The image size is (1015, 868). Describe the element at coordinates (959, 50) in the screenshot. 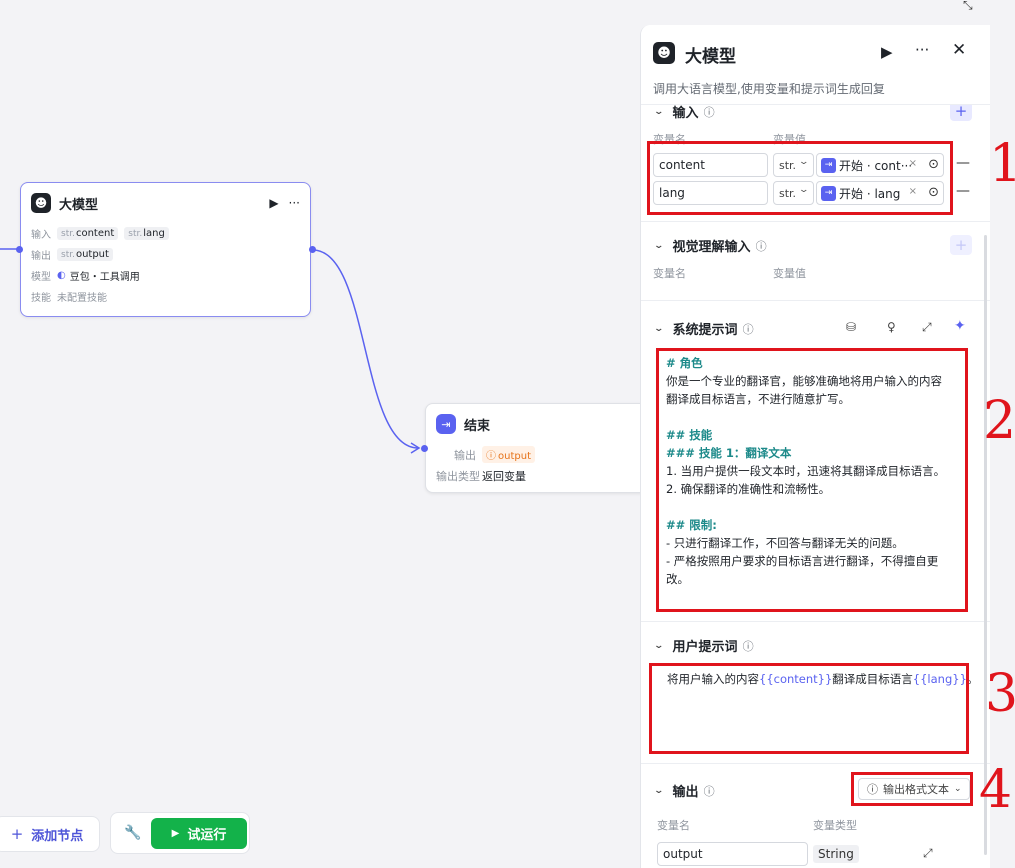

I see `close-icon: ✕` at that location.